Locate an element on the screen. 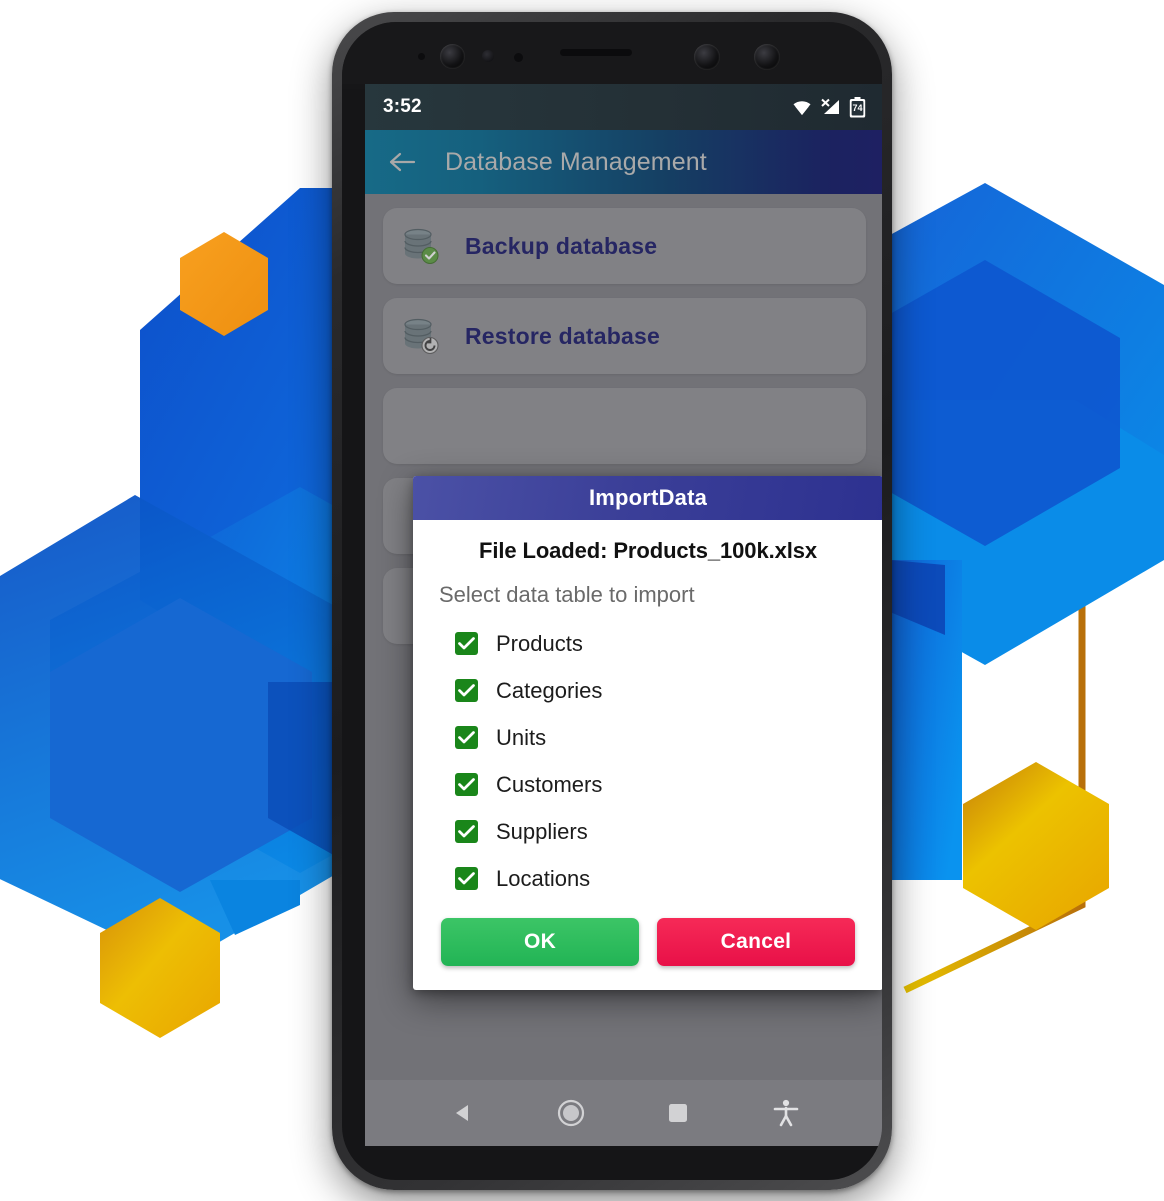 Image resolution: width=1164 pixels, height=1201 pixels. front-camera-icon is located at coordinates (452, 56).